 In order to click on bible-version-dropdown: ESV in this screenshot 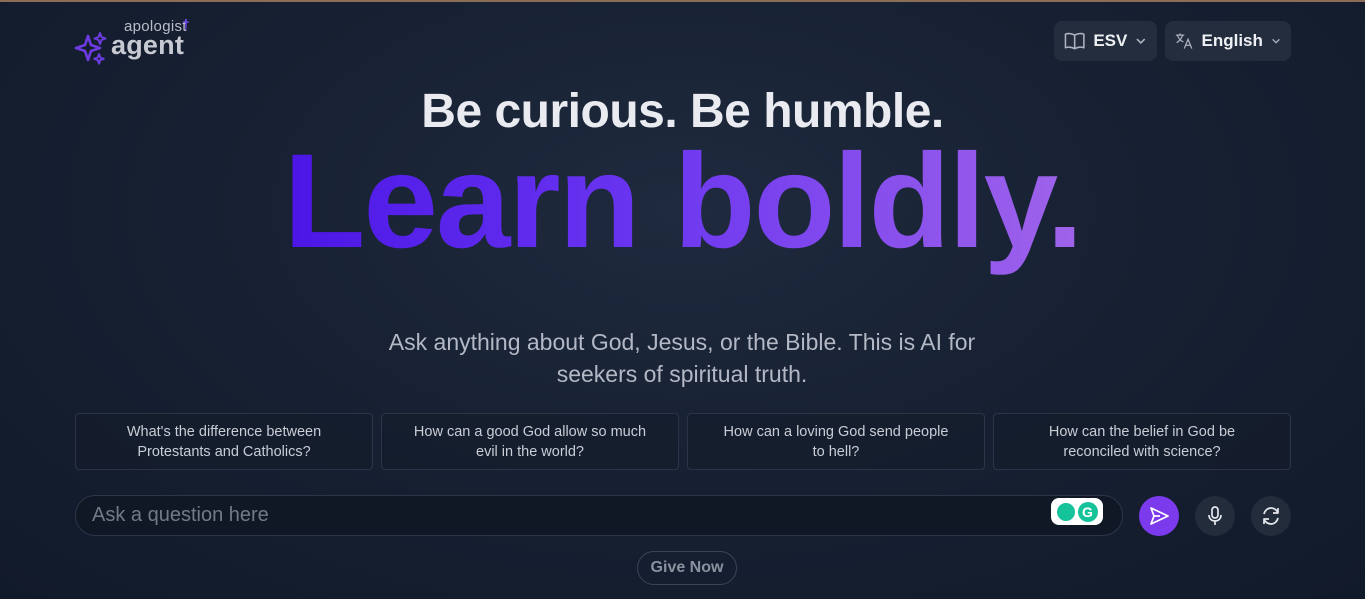, I will do `click(1105, 41)`.